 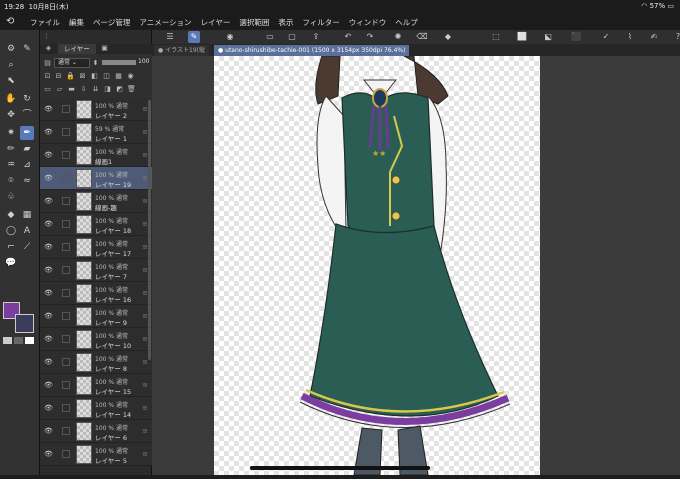 I want to click on text-icon: A, so click(x=27, y=231).